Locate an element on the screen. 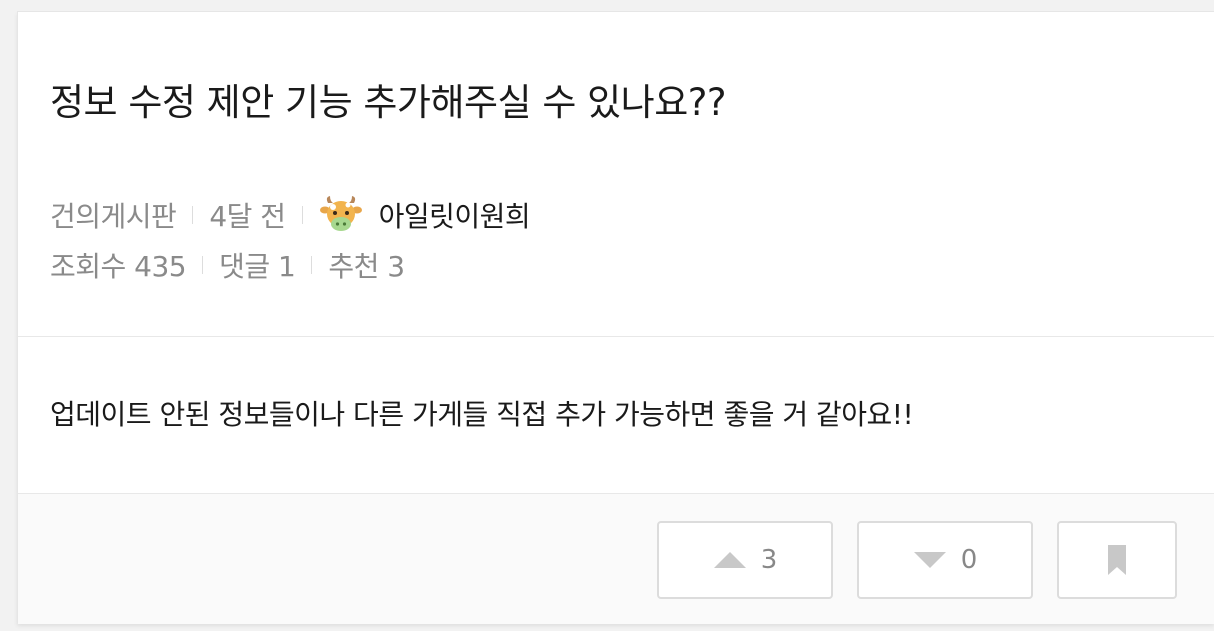 This screenshot has width=1214, height=631. like-count: 추천 3 is located at coordinates (366, 266).